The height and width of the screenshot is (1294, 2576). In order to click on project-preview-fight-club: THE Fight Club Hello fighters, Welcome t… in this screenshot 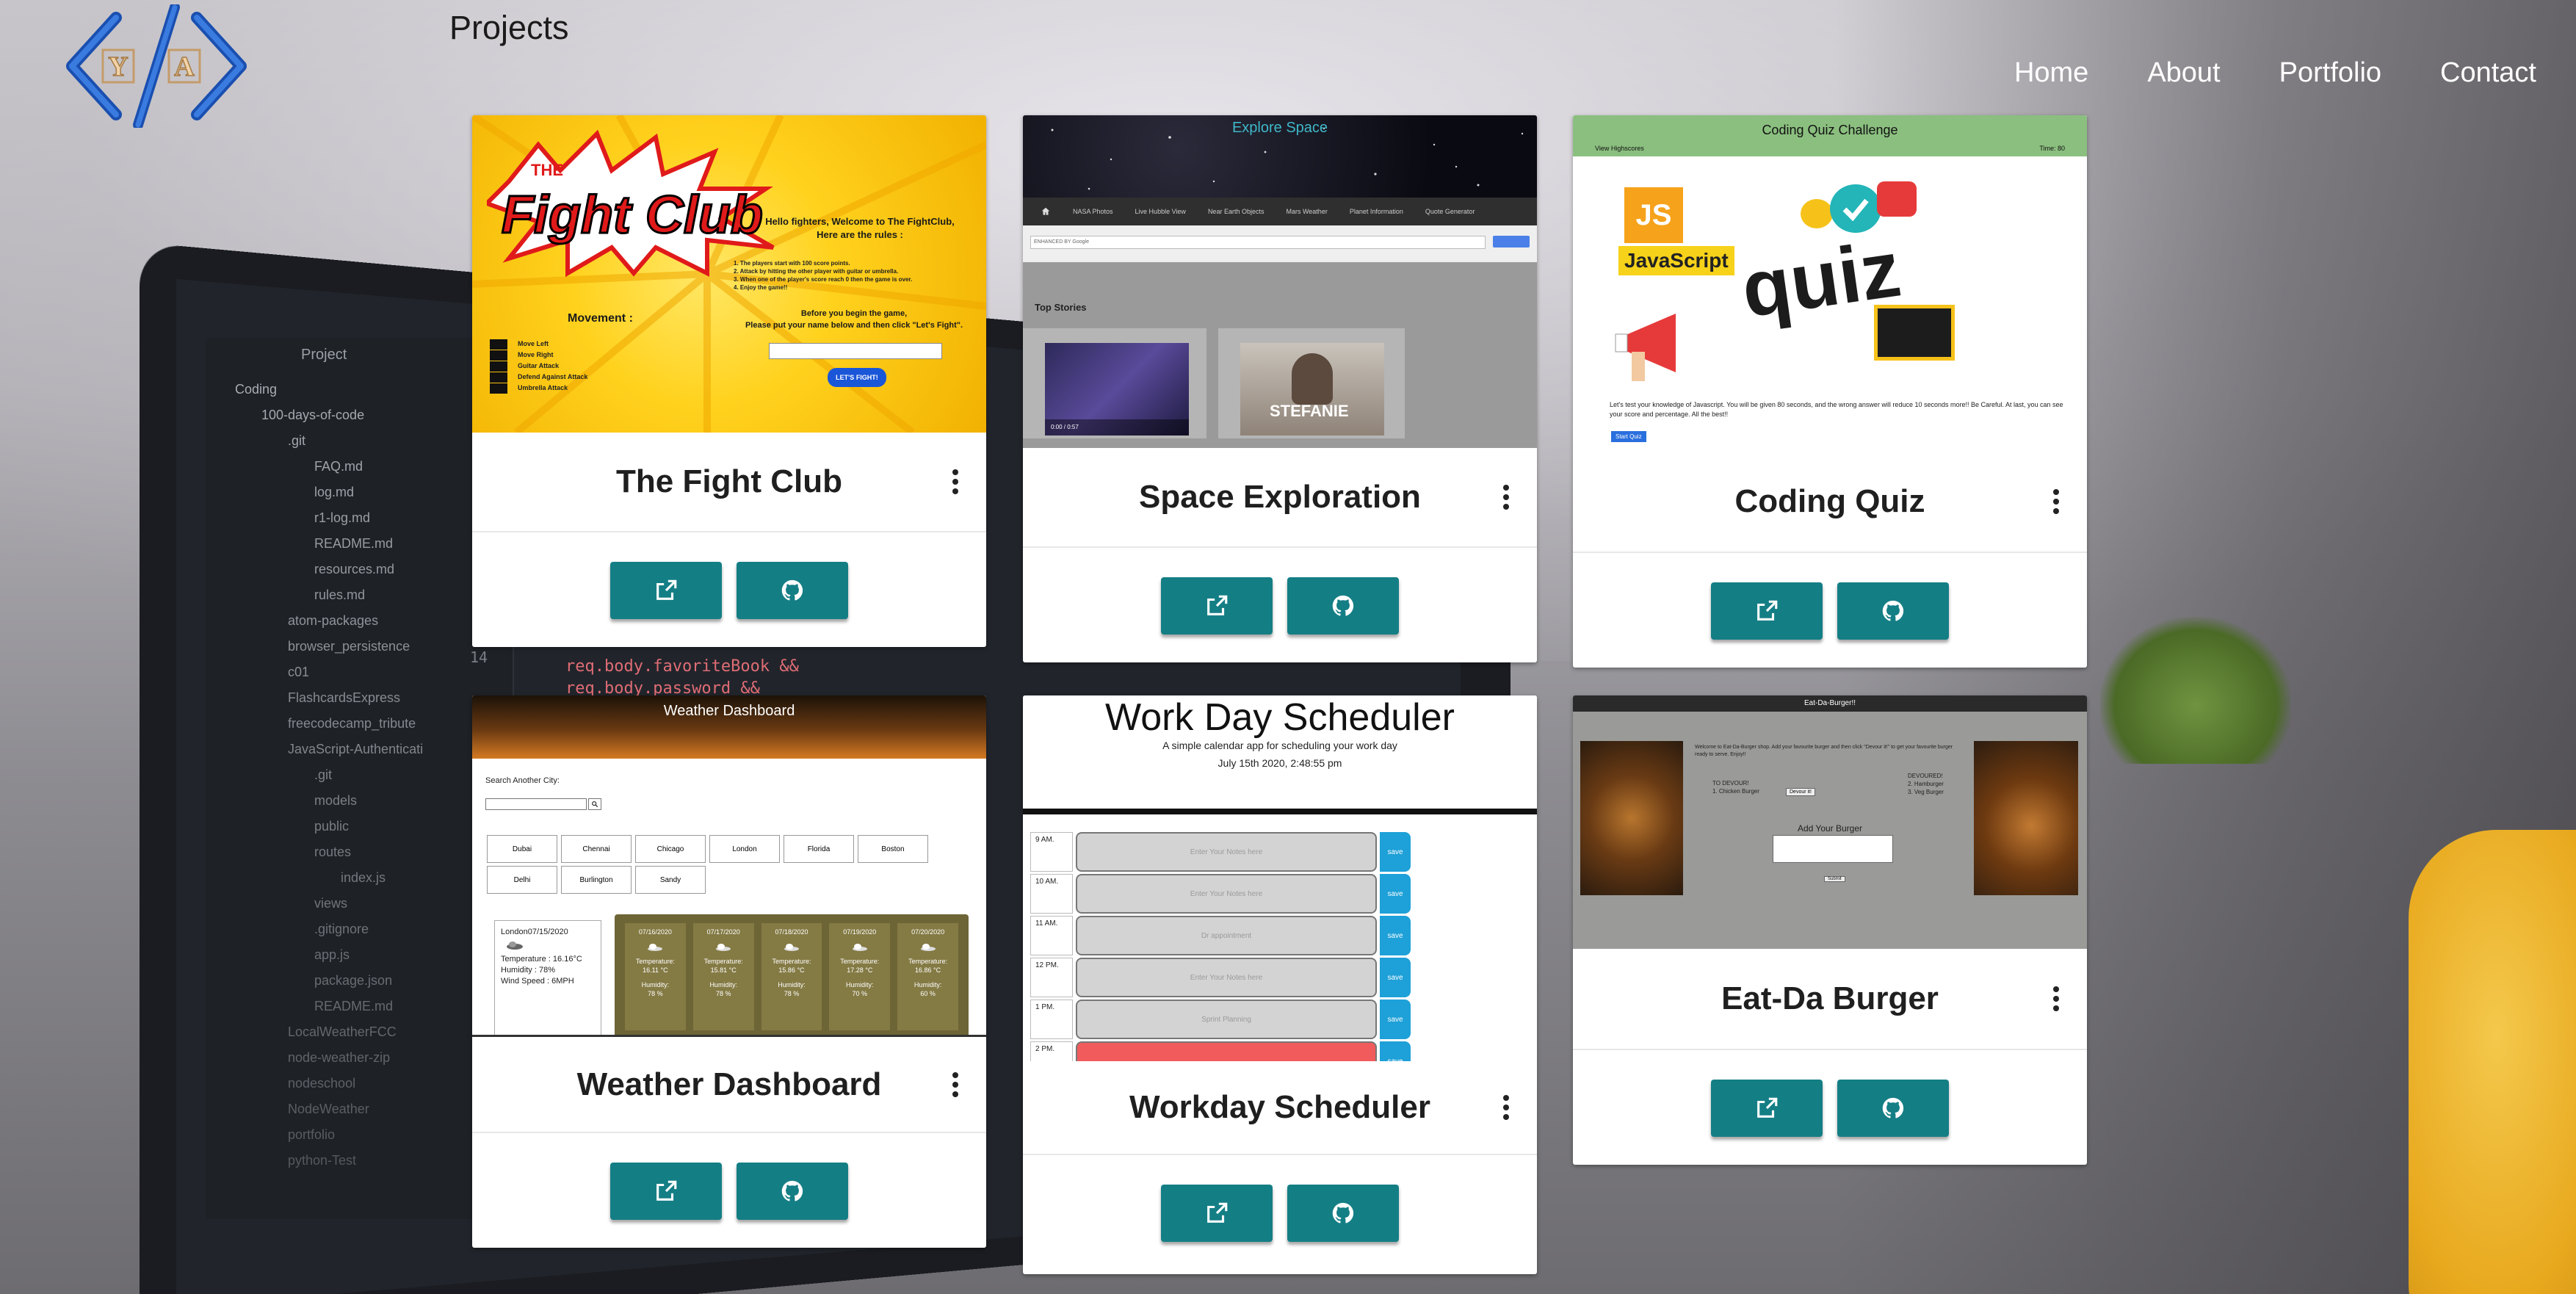, I will do `click(729, 274)`.